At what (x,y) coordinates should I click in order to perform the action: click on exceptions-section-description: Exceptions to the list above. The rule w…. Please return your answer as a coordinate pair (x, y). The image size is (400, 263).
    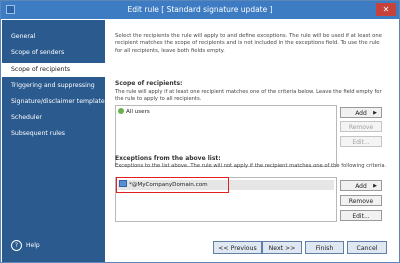
    Looking at the image, I should click on (251, 166).